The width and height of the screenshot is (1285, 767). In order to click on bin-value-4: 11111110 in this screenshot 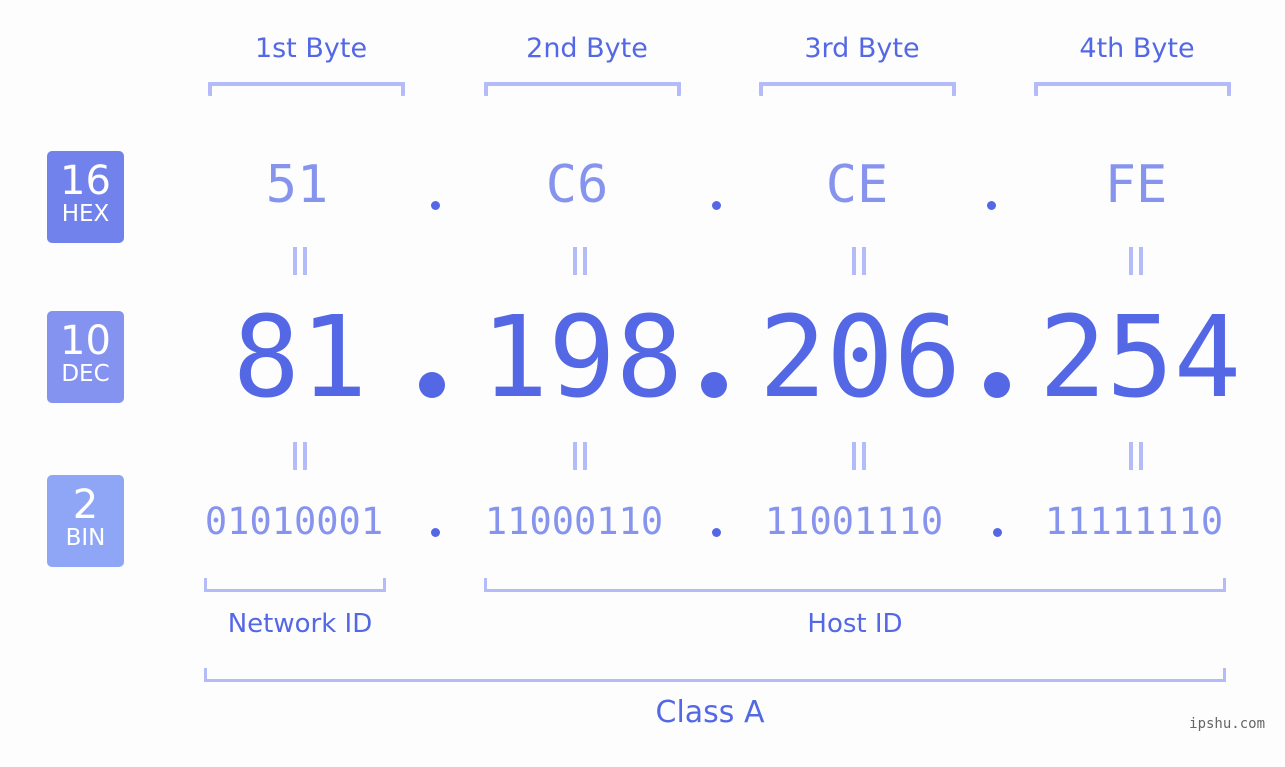, I will do `click(1134, 521)`.